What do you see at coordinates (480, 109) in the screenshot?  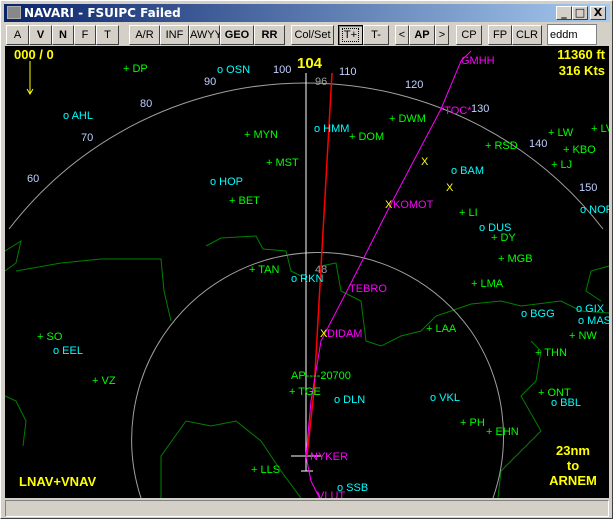 I see `tick-label: 130` at bounding box center [480, 109].